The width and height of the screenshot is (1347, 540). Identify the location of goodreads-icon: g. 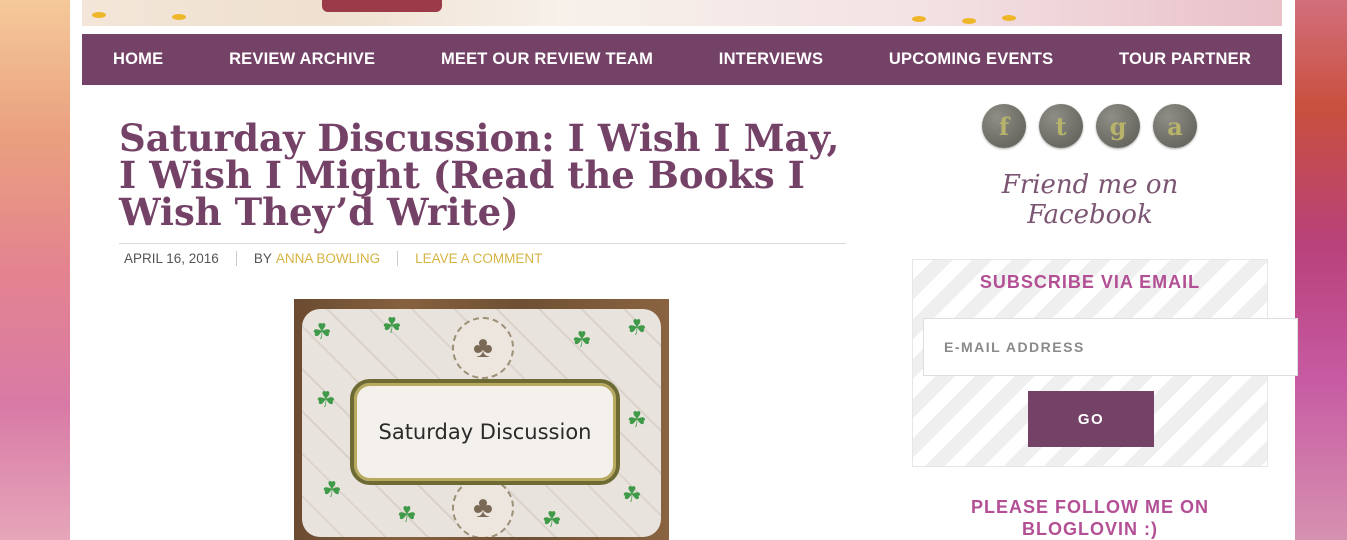
(1118, 126).